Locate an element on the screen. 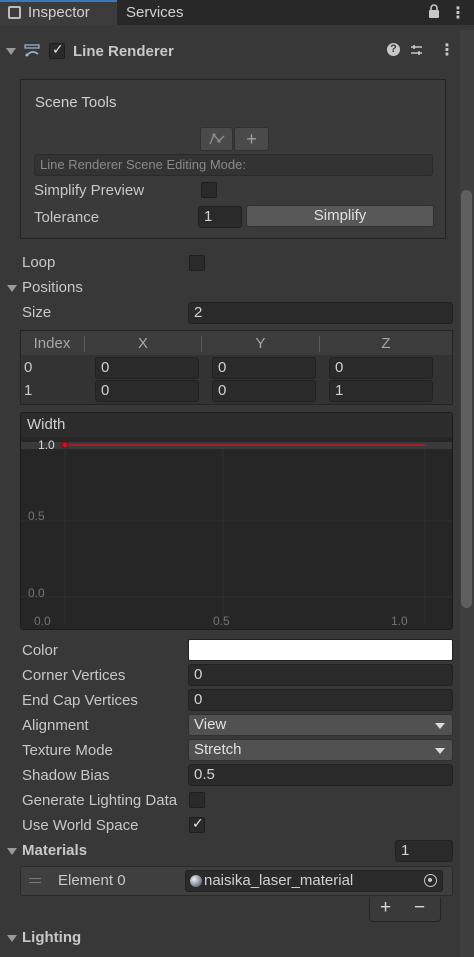  positions-table-header: Index X Y Z is located at coordinates (236, 343).